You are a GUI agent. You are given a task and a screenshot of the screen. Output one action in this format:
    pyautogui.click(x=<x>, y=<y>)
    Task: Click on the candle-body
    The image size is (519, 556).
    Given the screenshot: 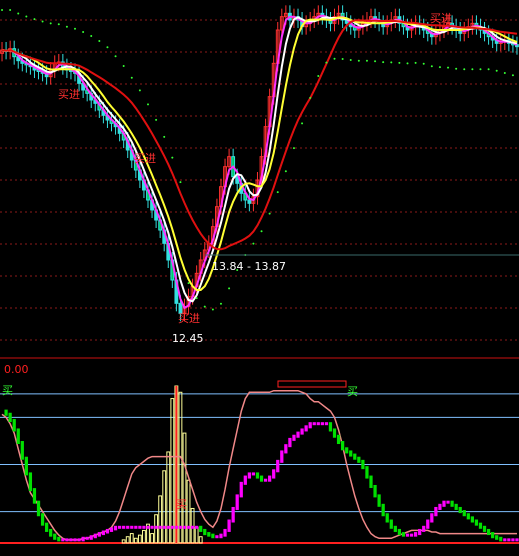 What is the action you would take?
    pyautogui.click(x=249, y=201)
    